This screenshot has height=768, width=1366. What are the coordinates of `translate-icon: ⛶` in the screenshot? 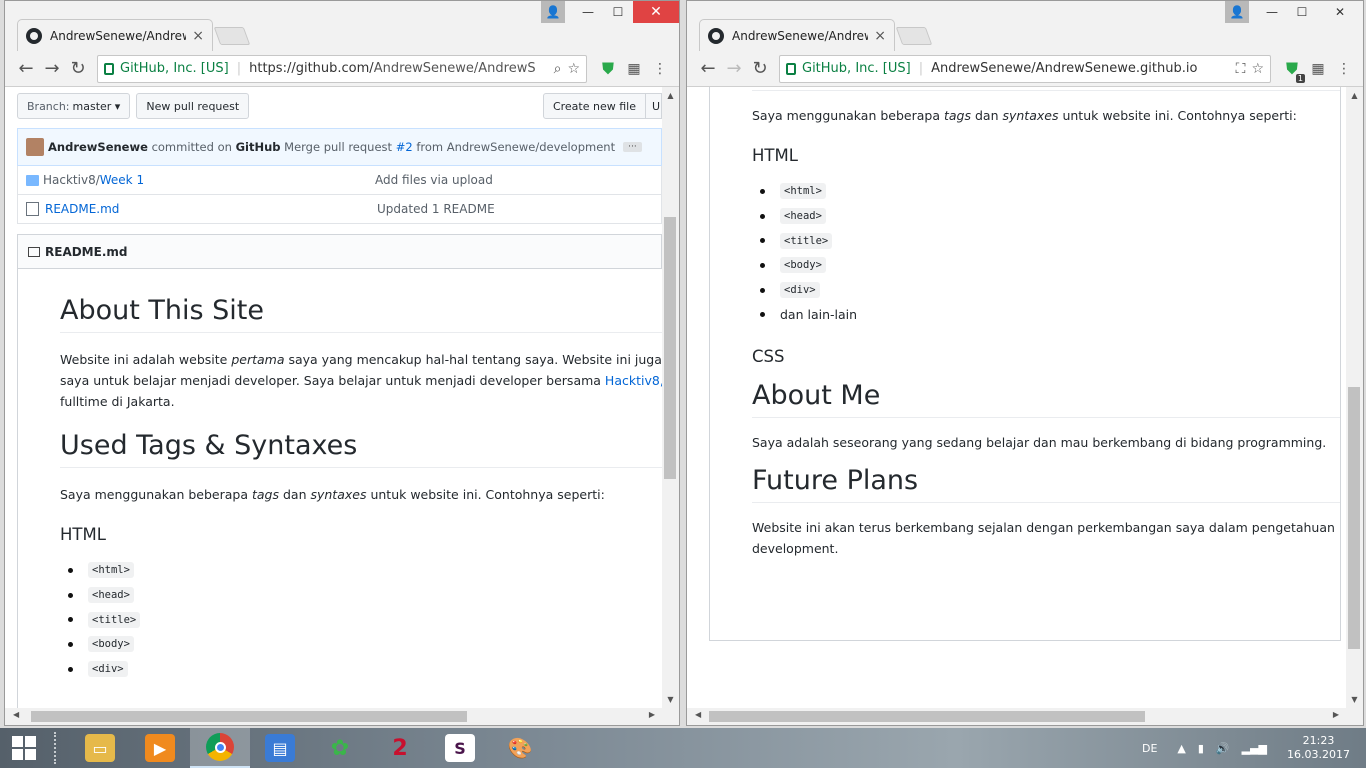 It's located at (1241, 69).